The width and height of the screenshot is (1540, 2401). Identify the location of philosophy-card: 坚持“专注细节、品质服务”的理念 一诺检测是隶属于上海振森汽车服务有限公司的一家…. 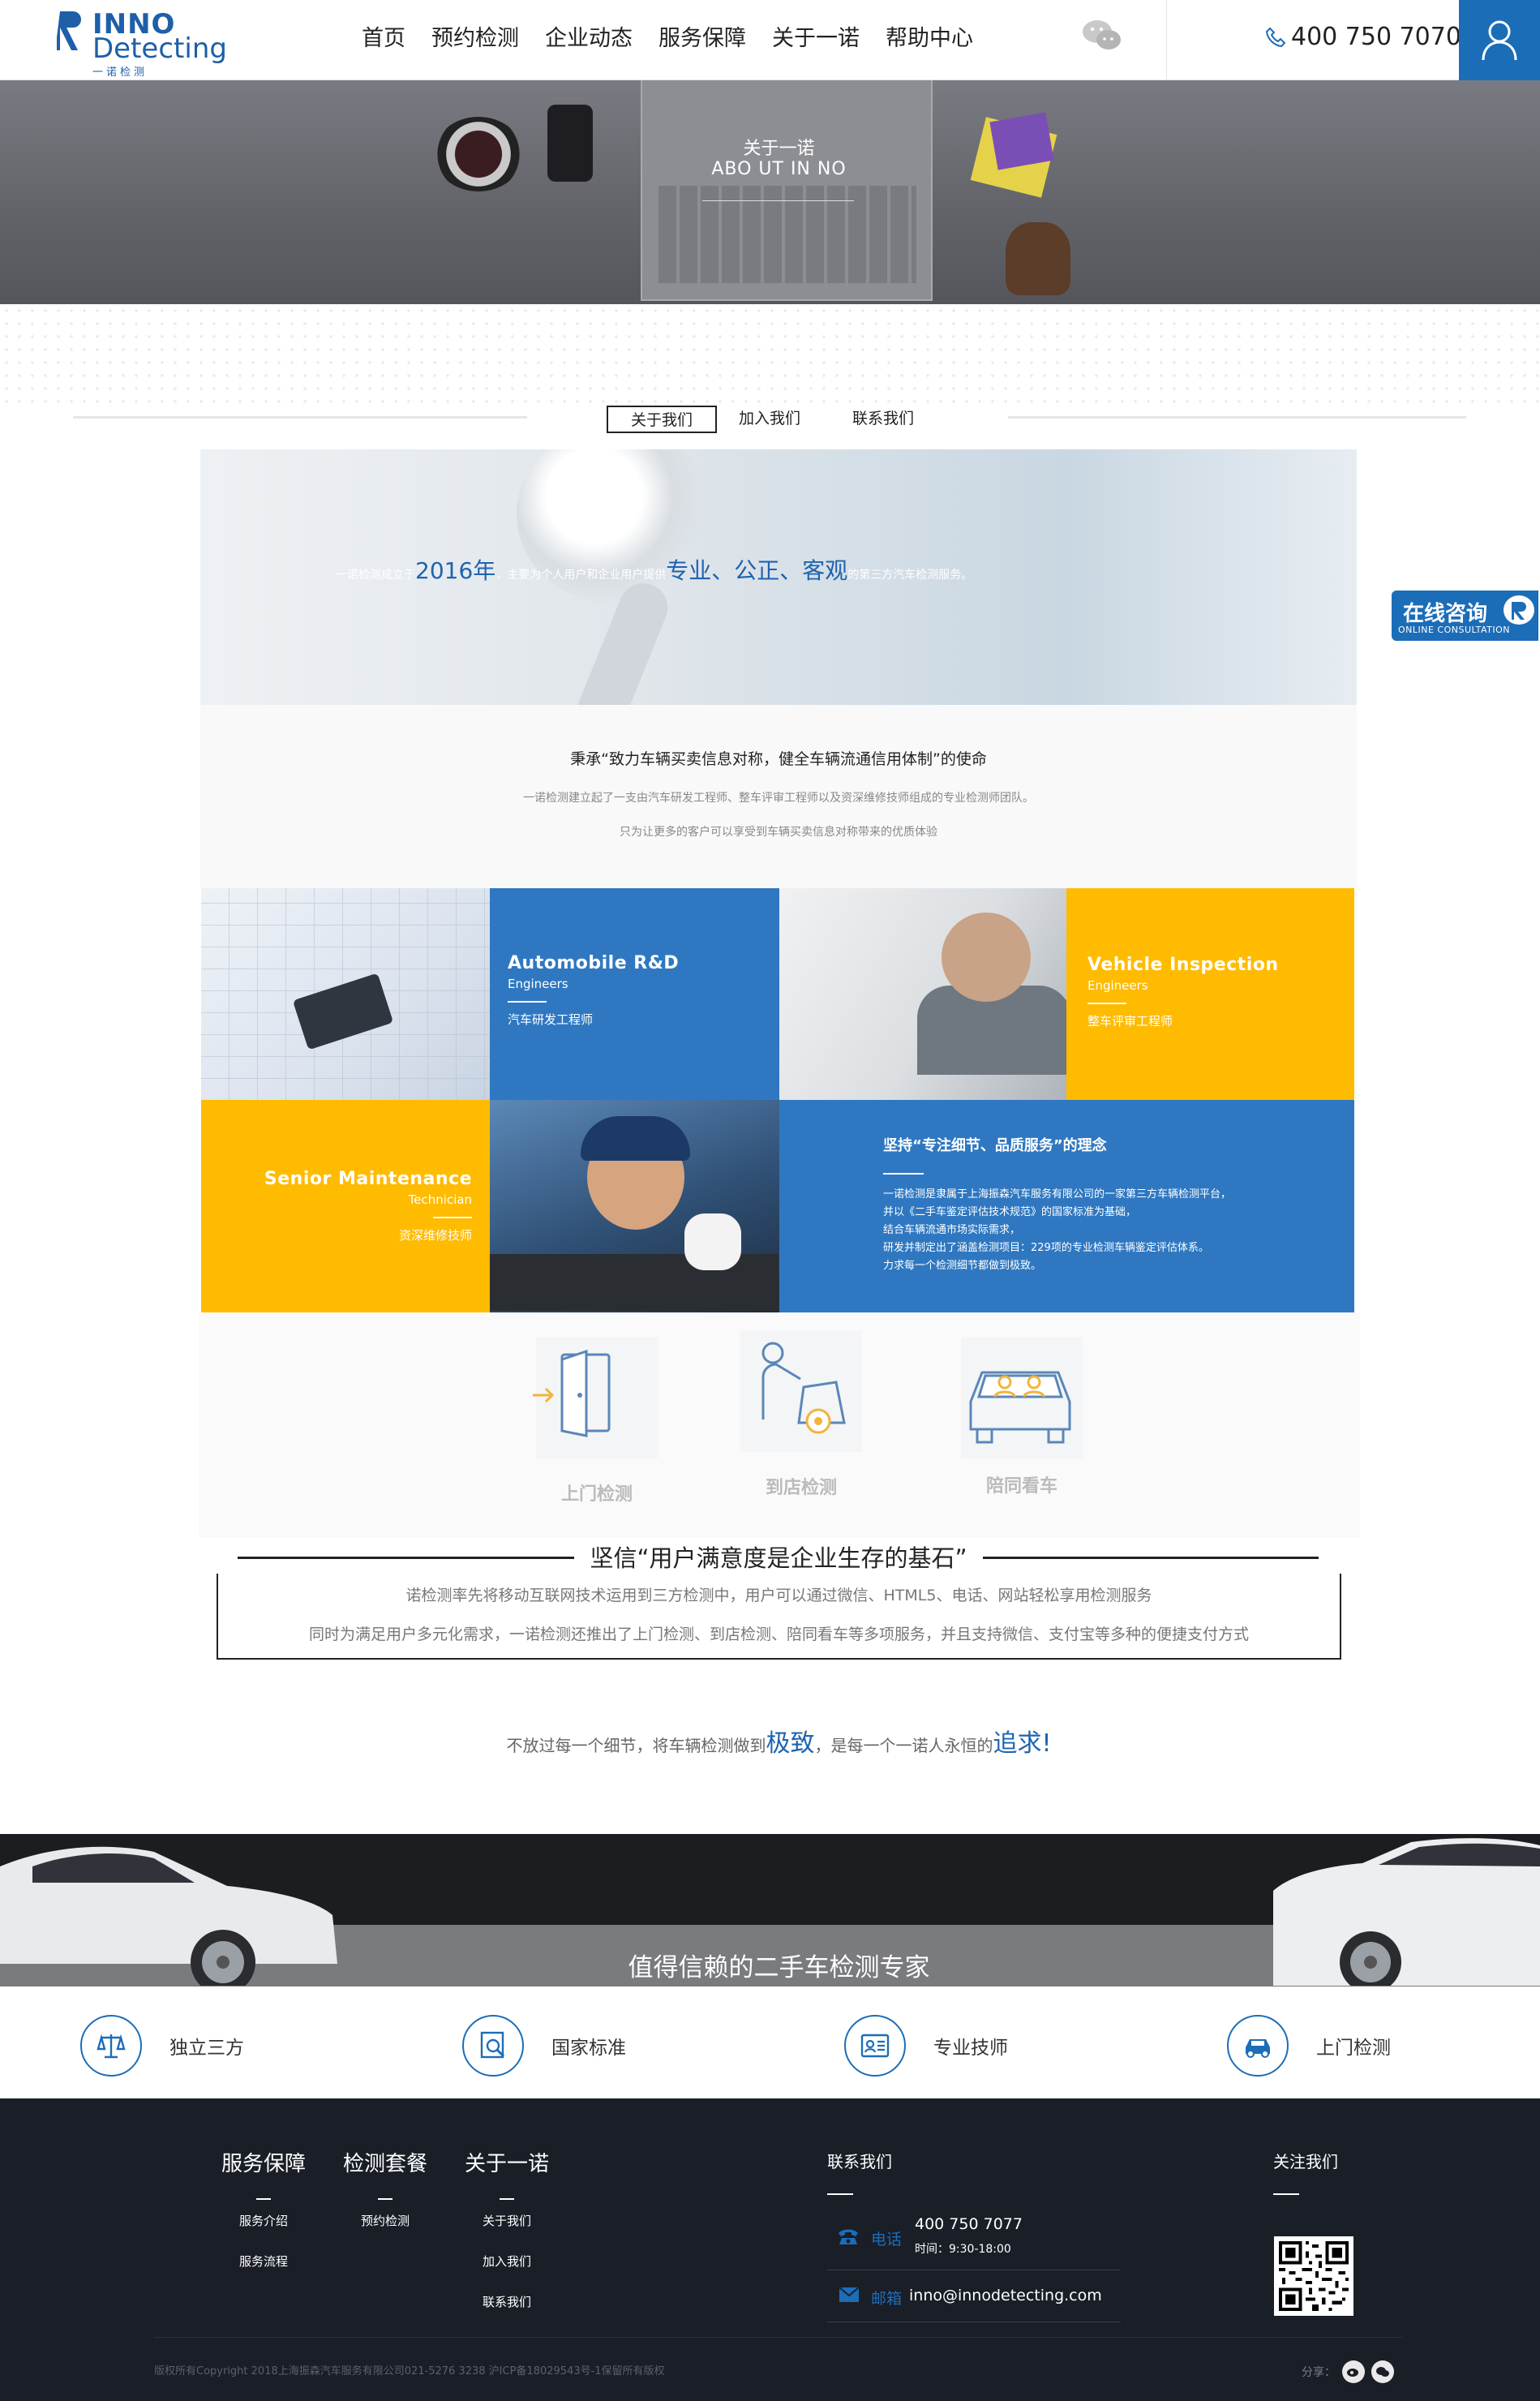
(1066, 1206).